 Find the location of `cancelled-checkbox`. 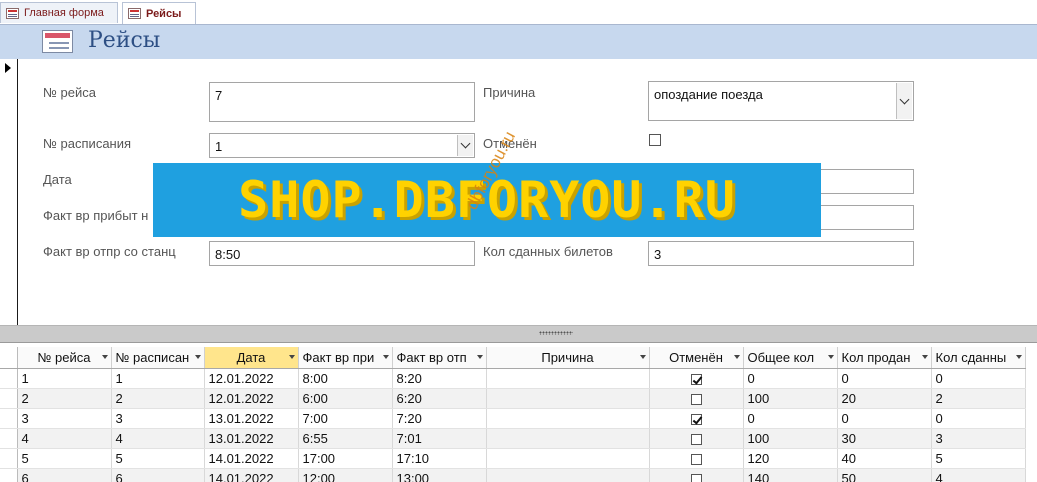

cancelled-checkbox is located at coordinates (655, 140).